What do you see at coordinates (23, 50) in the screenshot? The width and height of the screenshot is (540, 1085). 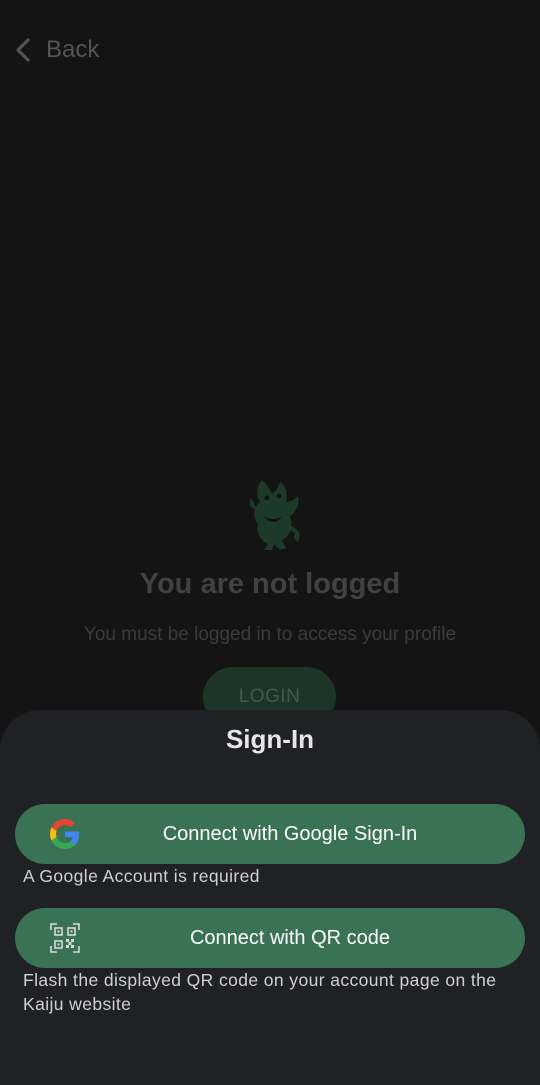 I see `chevron-left-icon` at bounding box center [23, 50].